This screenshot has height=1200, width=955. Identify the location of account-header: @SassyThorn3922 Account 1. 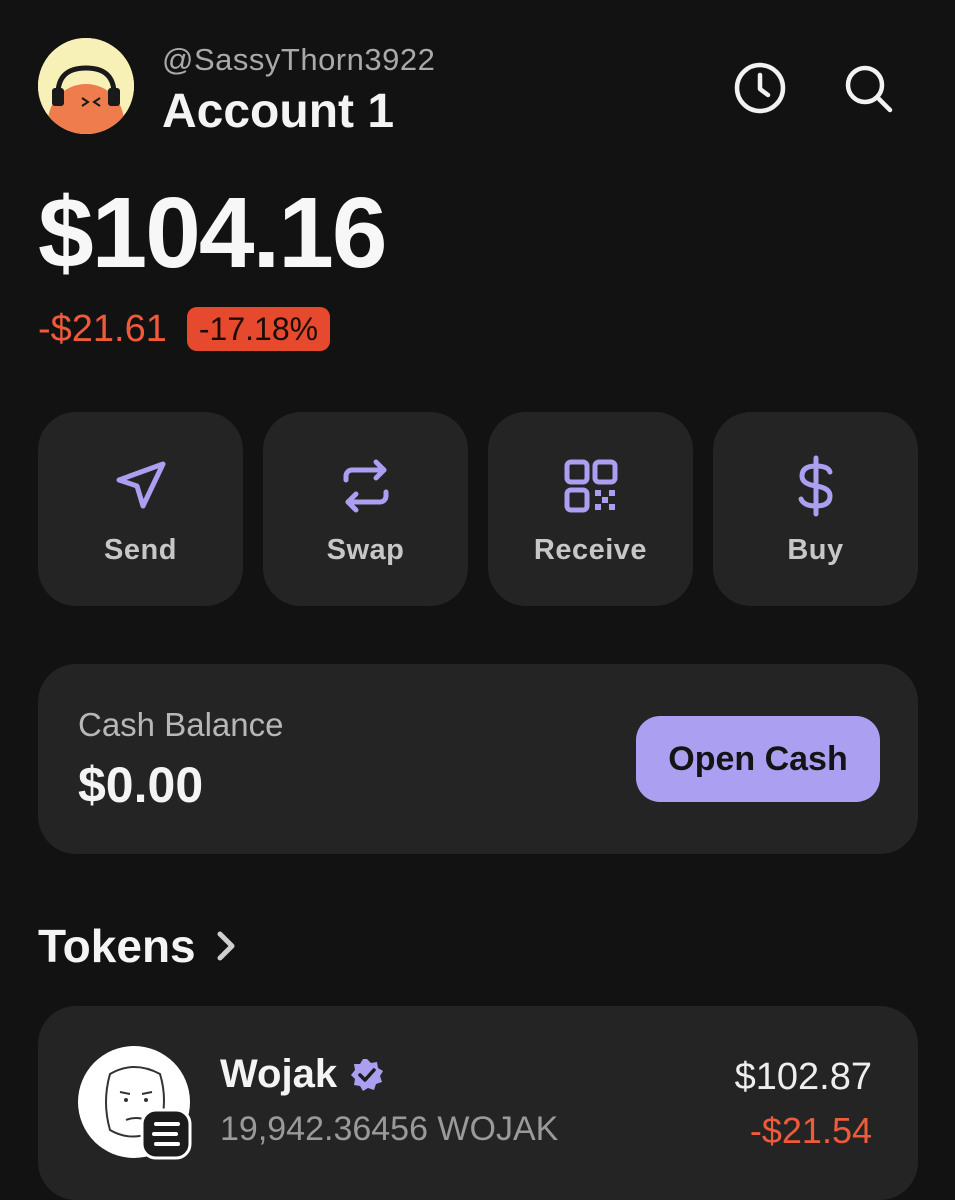
(478, 88).